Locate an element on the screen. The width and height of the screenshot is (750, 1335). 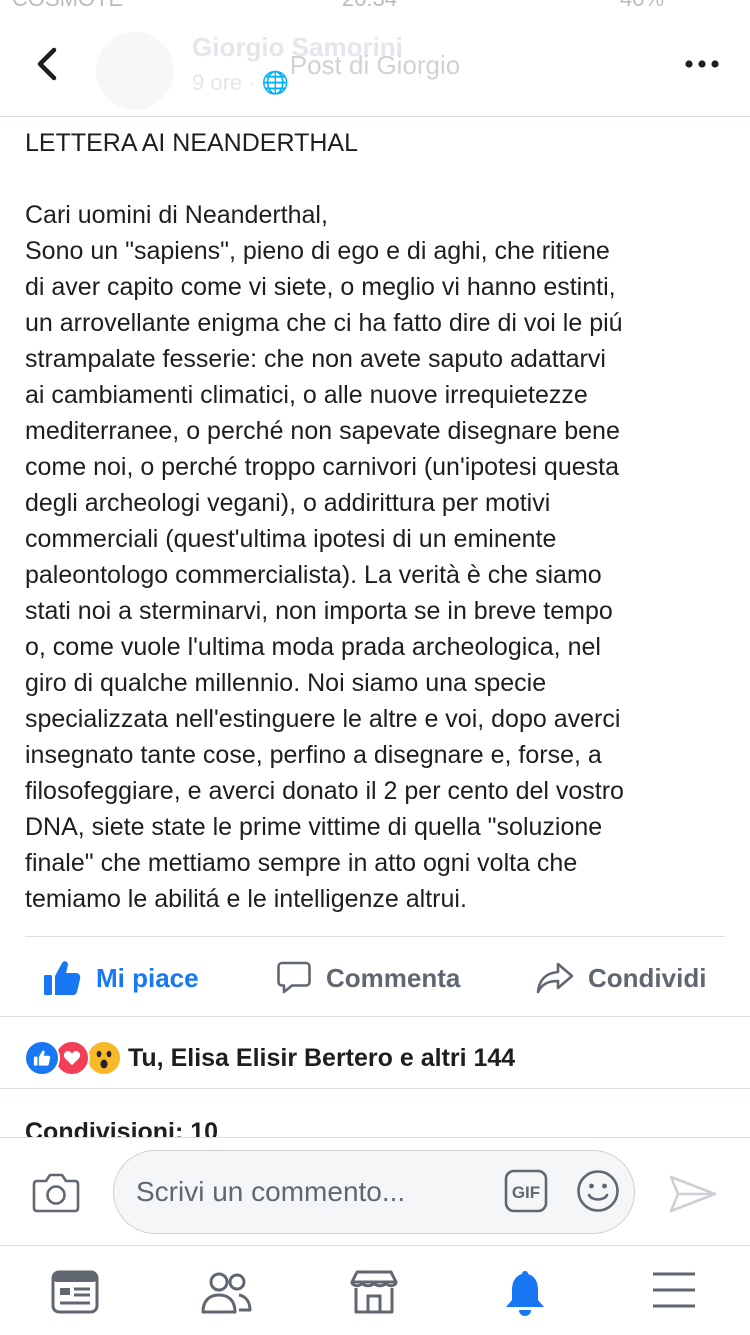
share-arrow-icon is located at coordinates (555, 978).